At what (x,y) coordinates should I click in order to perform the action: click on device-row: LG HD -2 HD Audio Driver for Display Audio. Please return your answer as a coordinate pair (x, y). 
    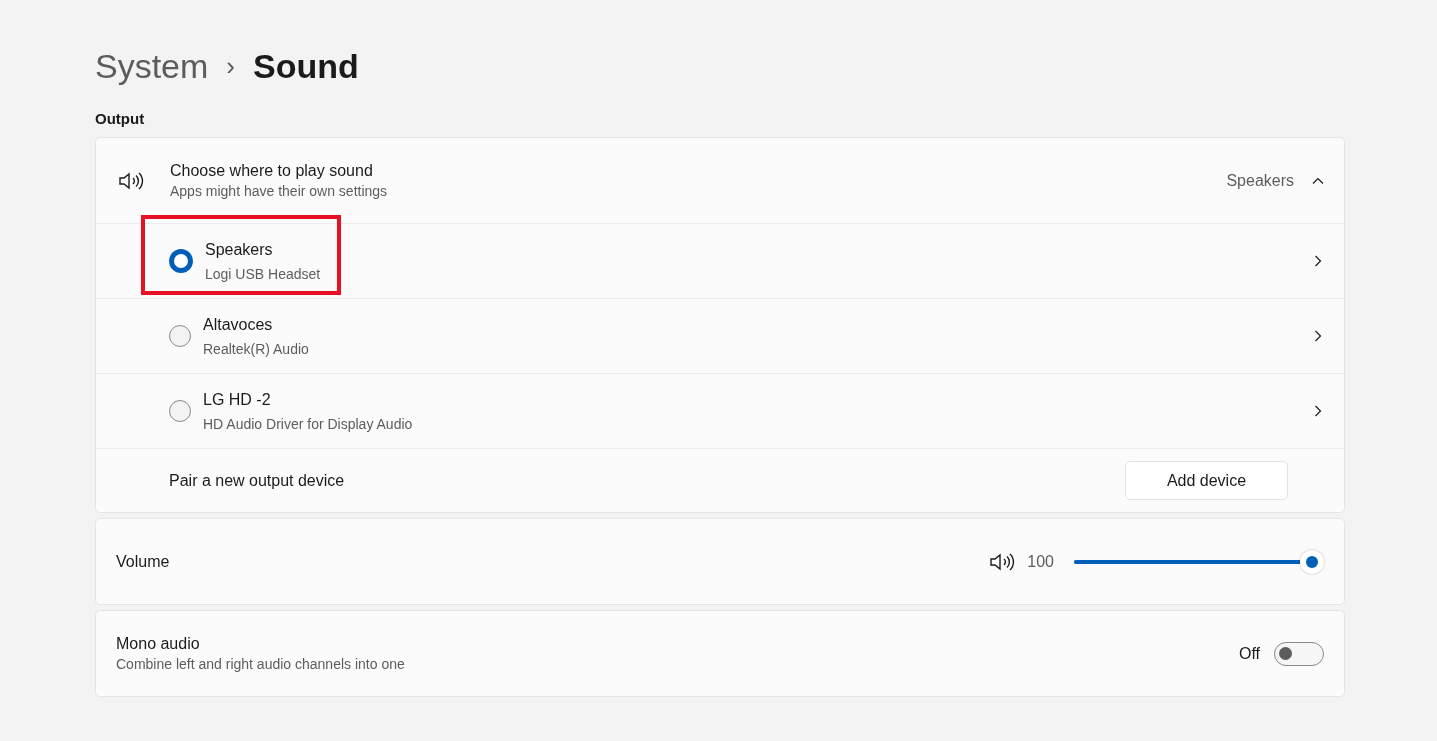
    Looking at the image, I should click on (720, 410).